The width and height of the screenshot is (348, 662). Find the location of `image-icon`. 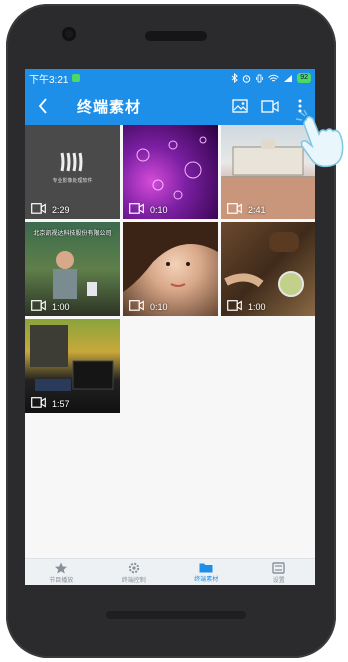

image-icon is located at coordinates (240, 106).